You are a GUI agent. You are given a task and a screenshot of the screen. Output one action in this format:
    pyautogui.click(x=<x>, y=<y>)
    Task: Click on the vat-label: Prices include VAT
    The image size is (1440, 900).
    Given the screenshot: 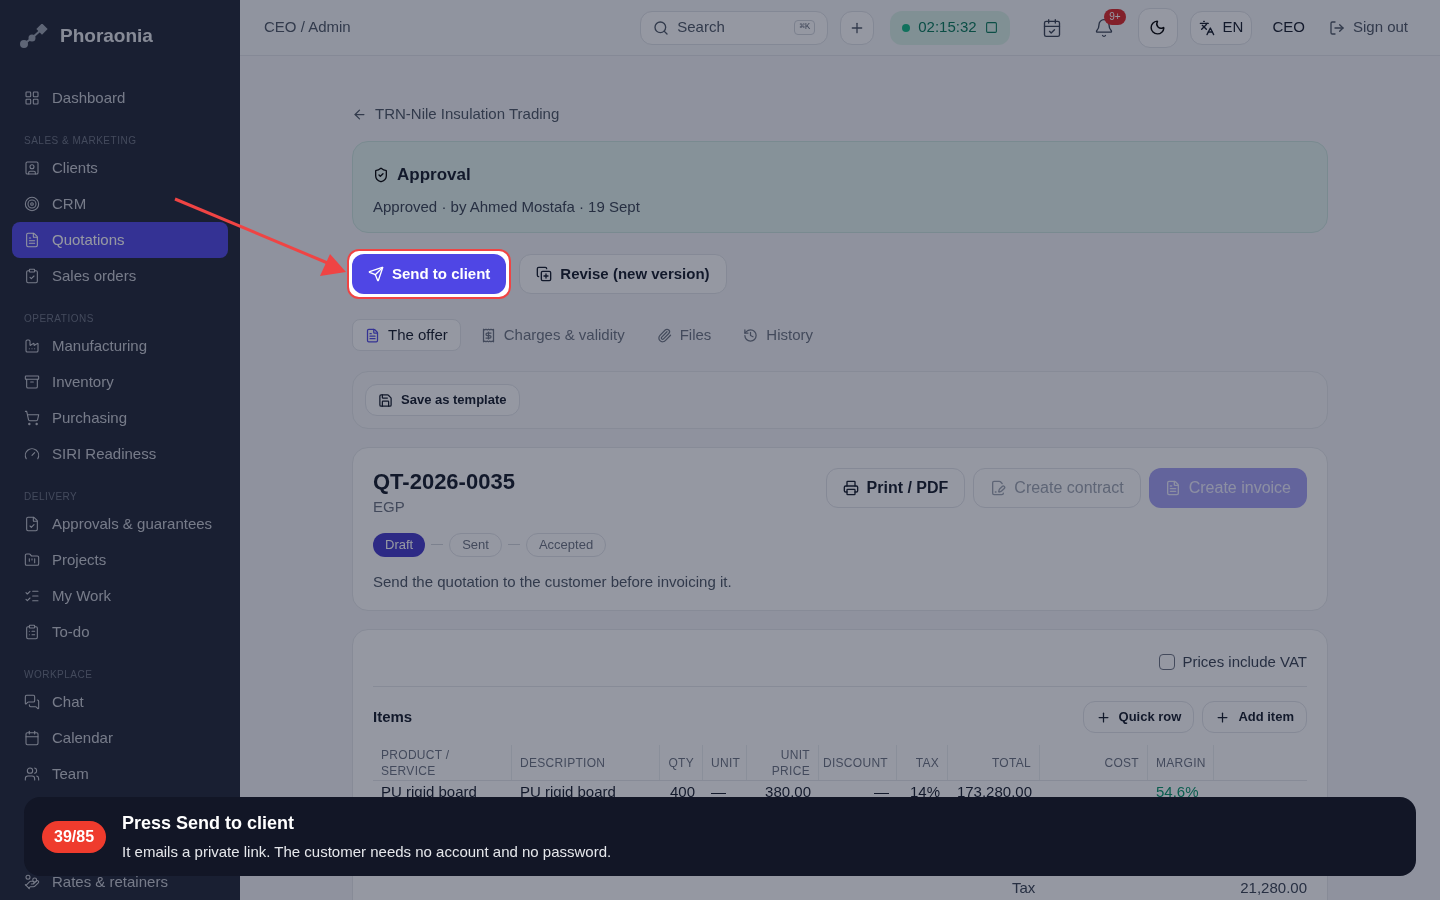 What is the action you would take?
    pyautogui.click(x=1244, y=661)
    